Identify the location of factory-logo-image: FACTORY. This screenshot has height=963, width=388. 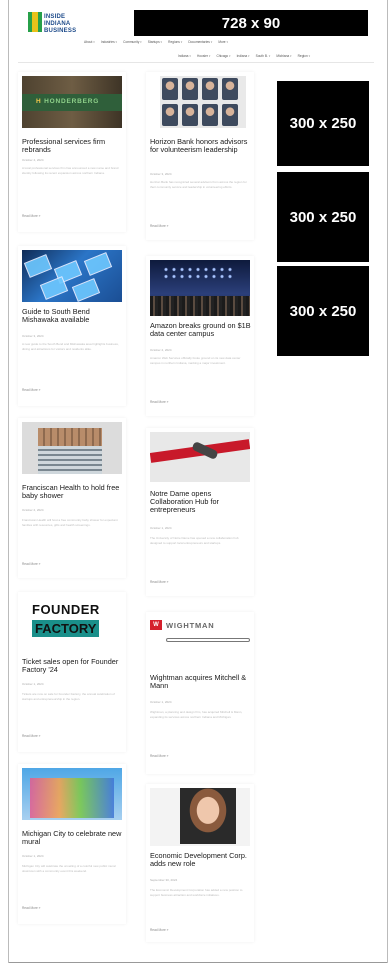
(66, 628).